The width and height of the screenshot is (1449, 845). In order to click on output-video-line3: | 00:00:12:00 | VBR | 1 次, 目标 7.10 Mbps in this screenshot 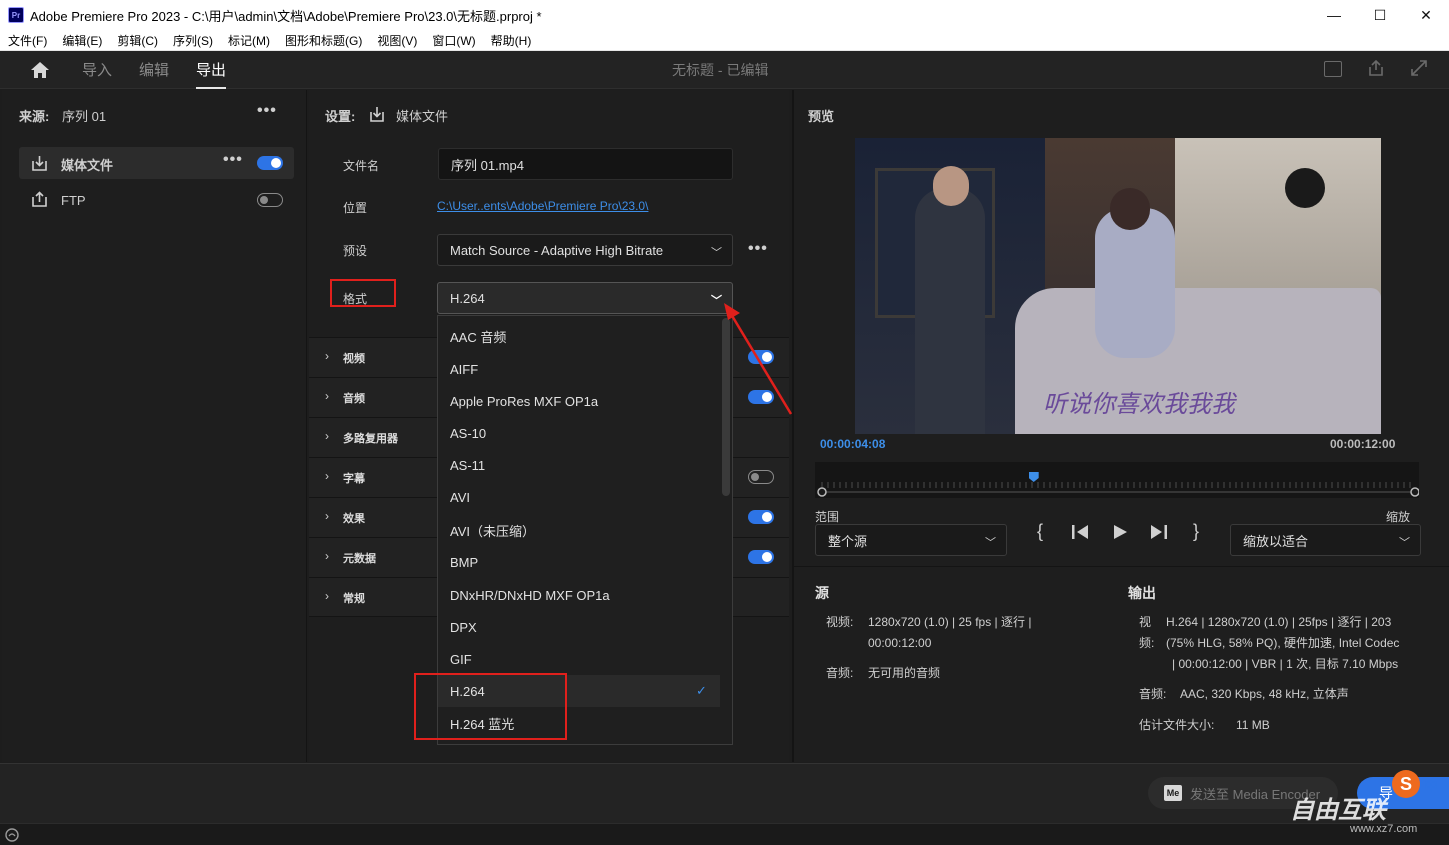, I will do `click(1285, 664)`.